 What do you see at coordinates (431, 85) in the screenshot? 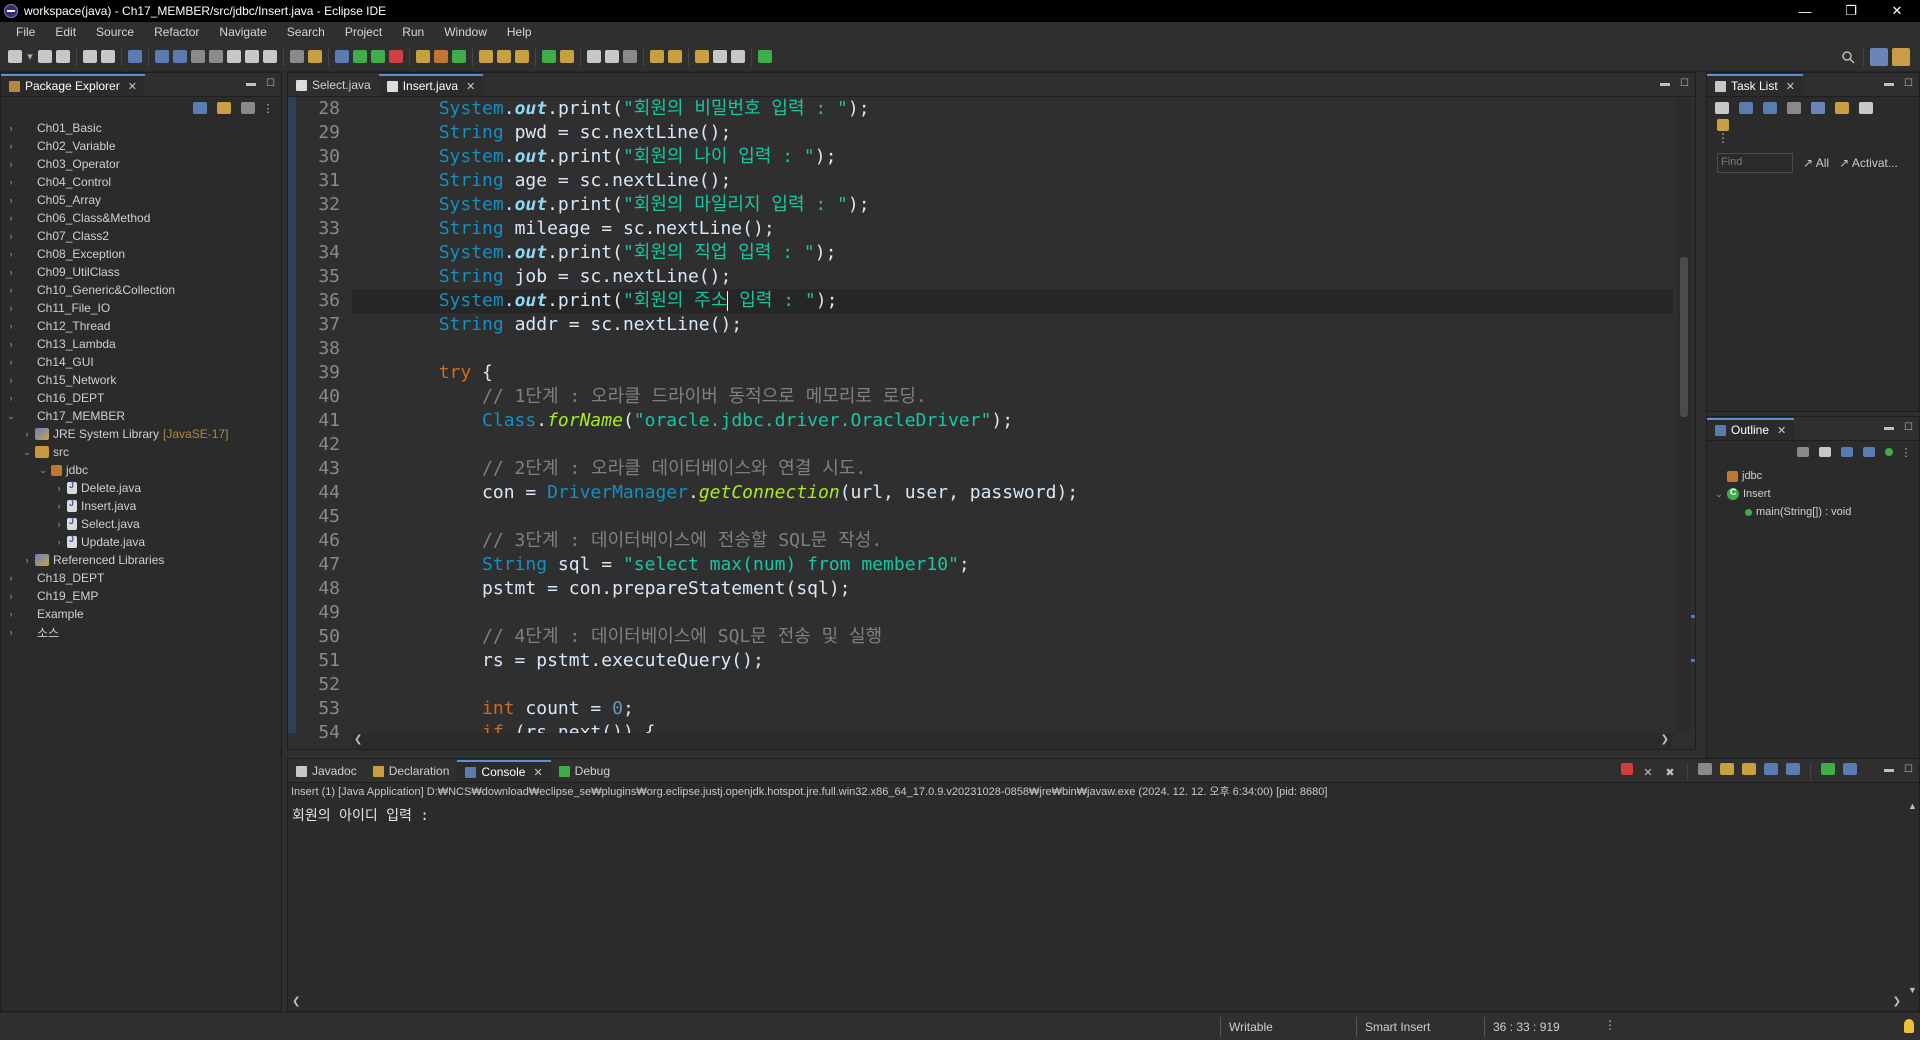
I see `tab-insert-java: Insert.java ✕` at bounding box center [431, 85].